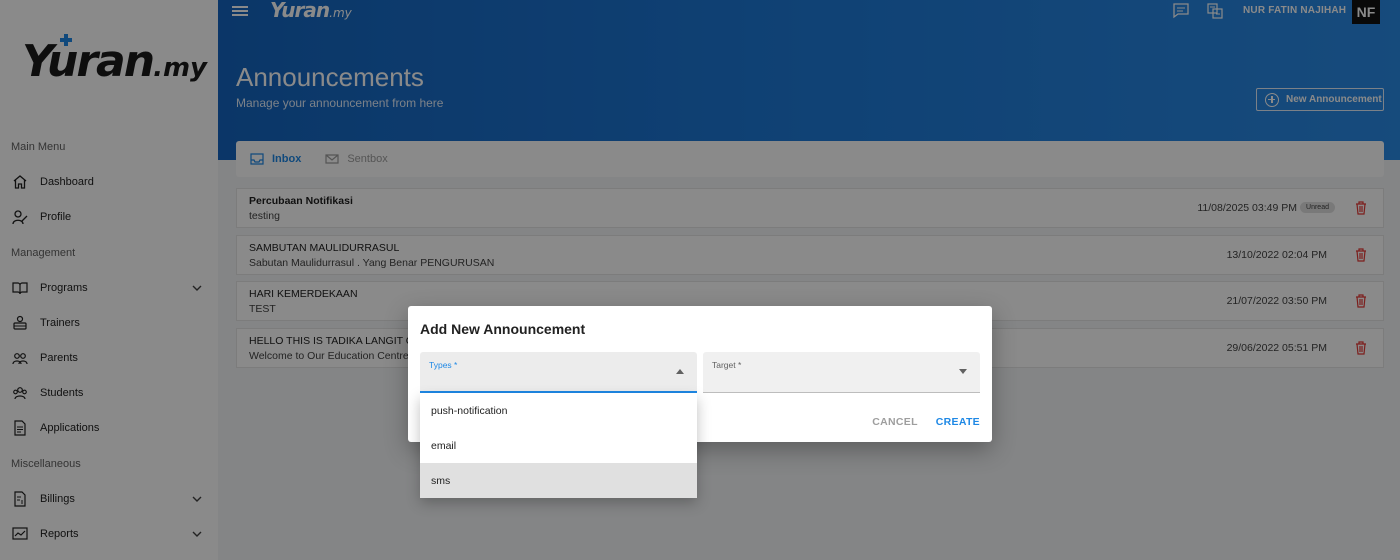 This screenshot has width=1400, height=560. Describe the element at coordinates (963, 371) in the screenshot. I see `caret-down-icon` at that location.